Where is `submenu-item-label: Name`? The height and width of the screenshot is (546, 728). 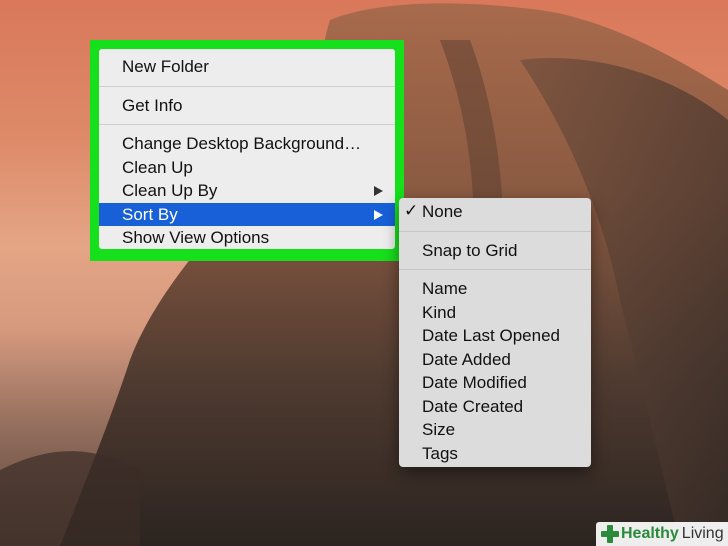 submenu-item-label: Name is located at coordinates (445, 288).